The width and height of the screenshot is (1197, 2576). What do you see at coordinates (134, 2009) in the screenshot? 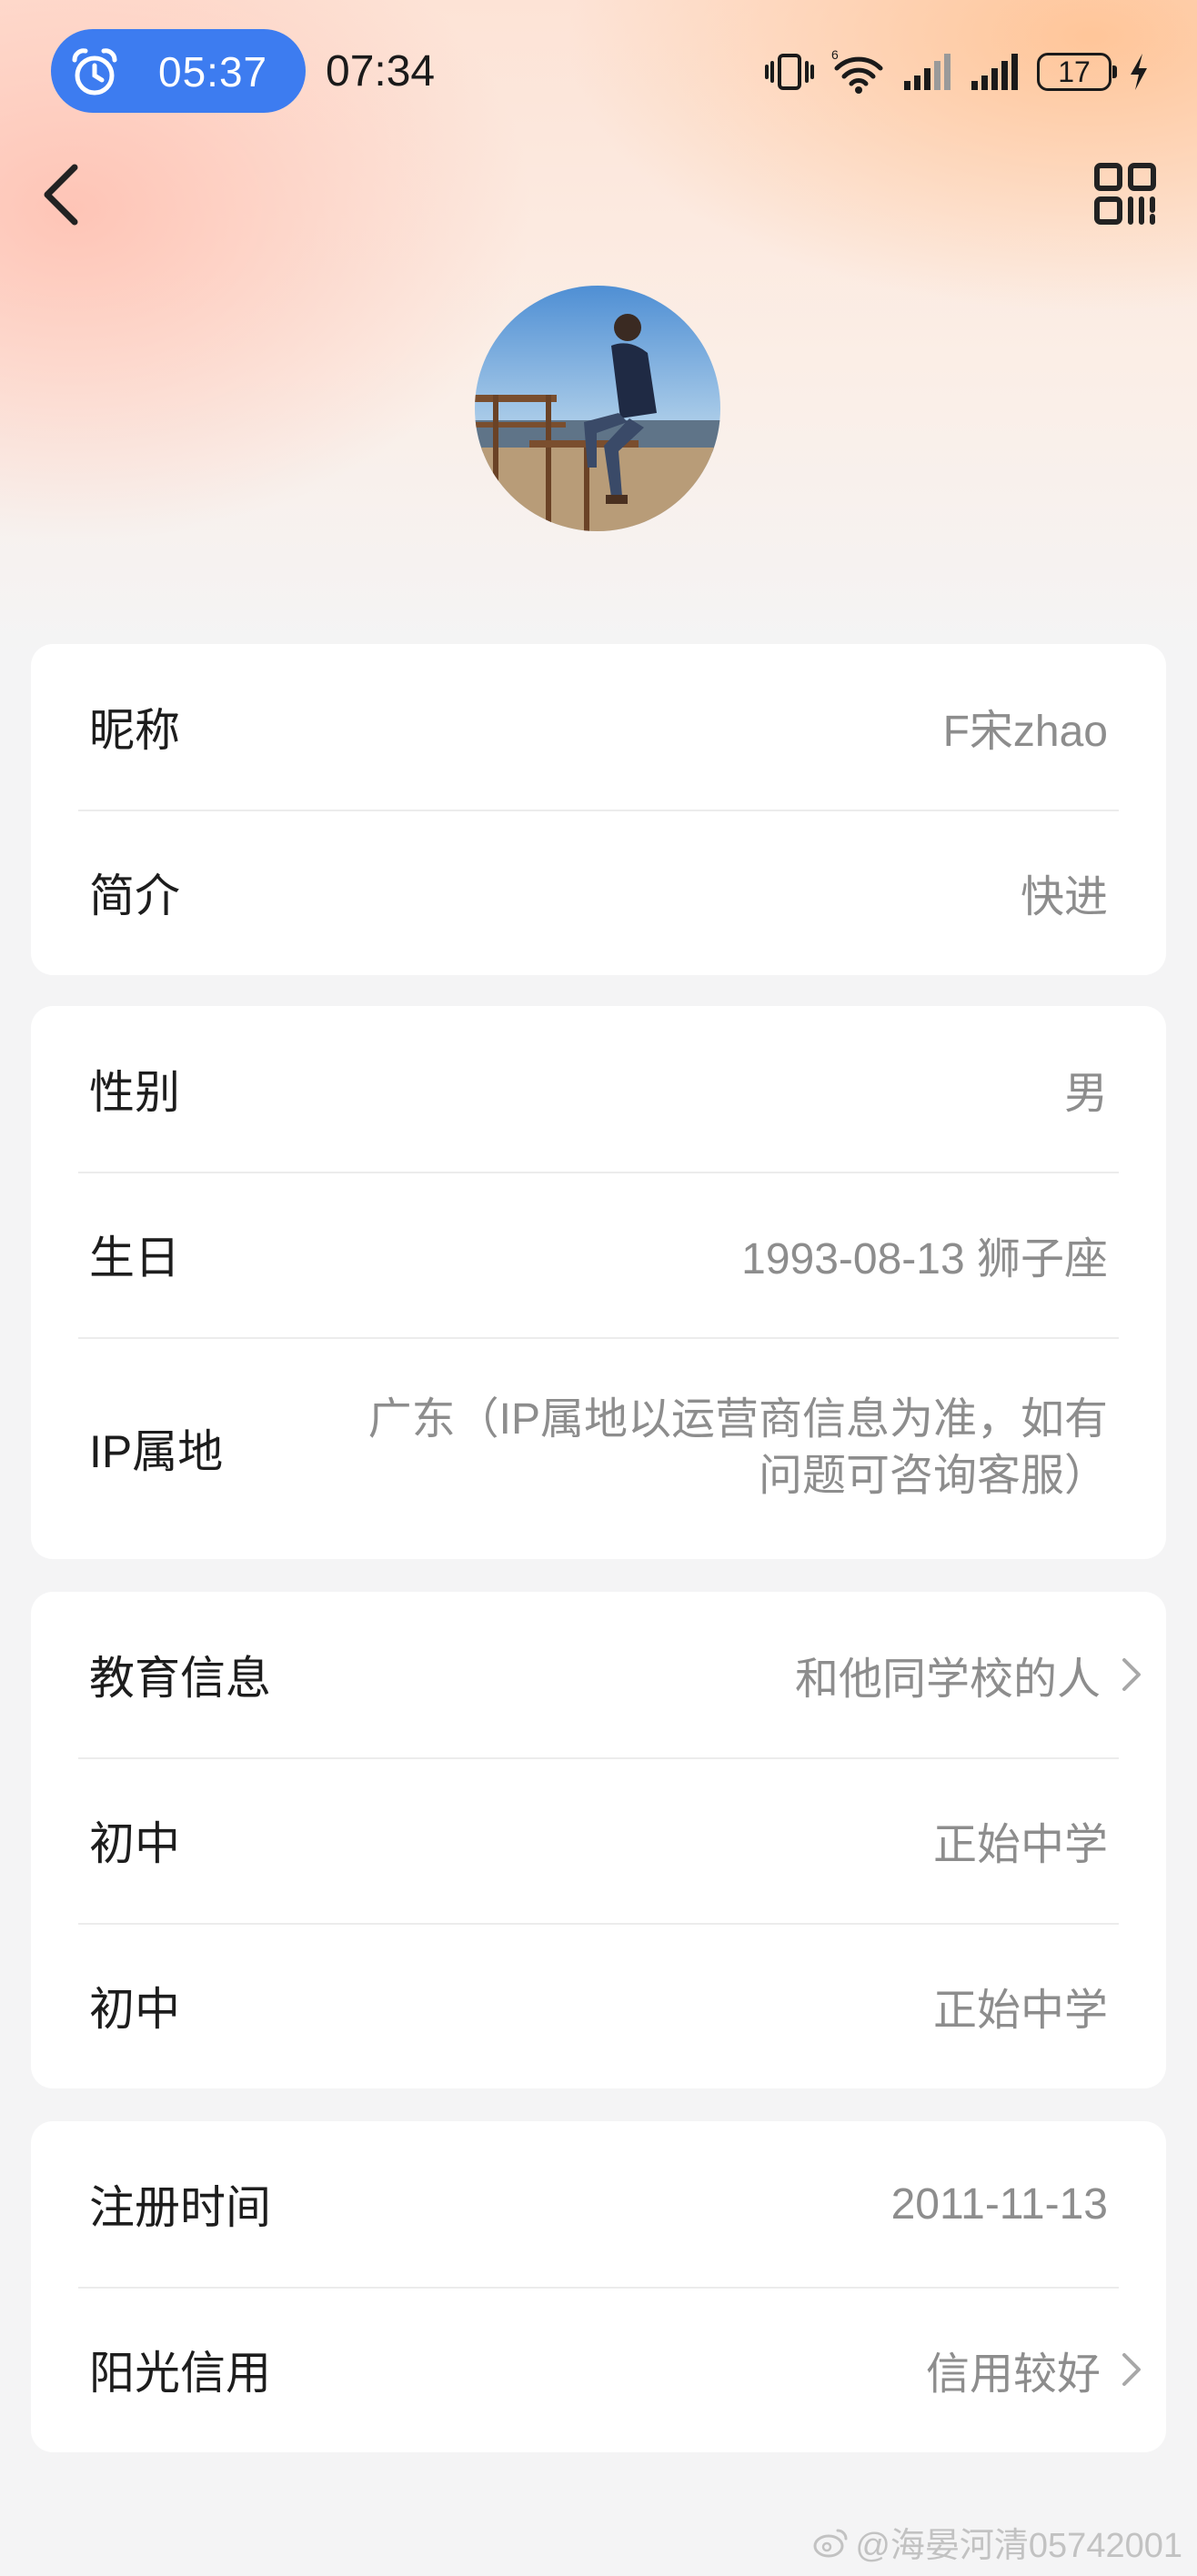
I see `school-2-label: 初中` at bounding box center [134, 2009].